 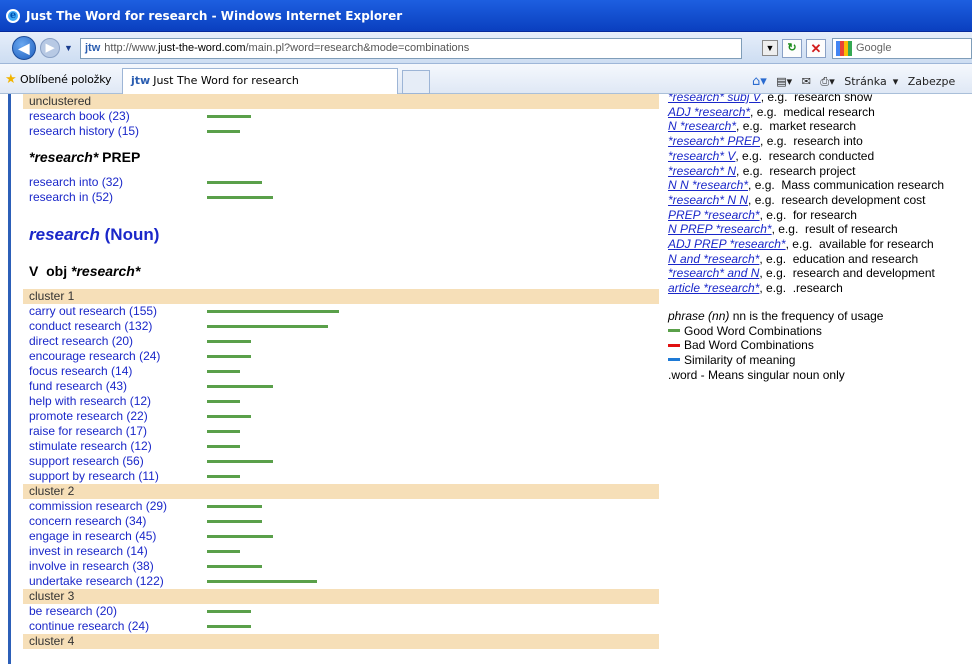 What do you see at coordinates (816, 48) in the screenshot?
I see `stop-button: ✕` at bounding box center [816, 48].